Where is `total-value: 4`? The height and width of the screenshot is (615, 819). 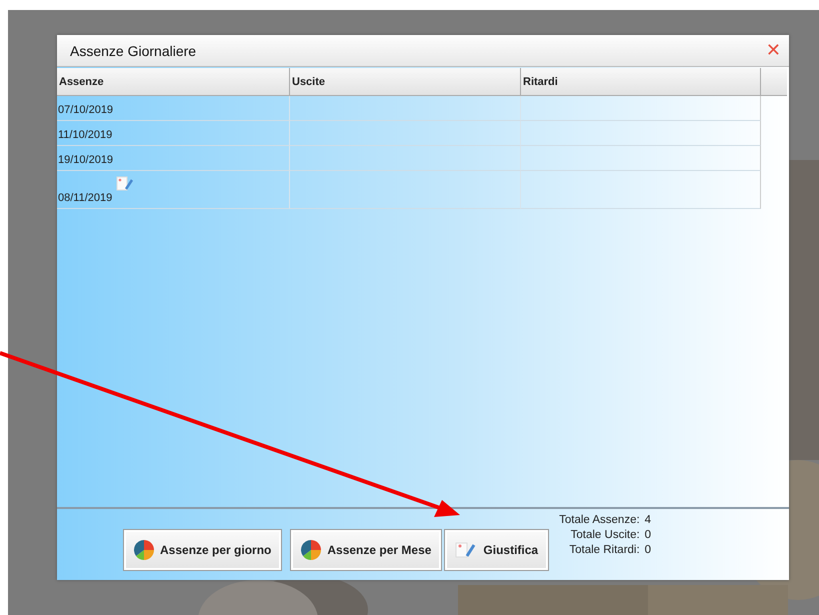 total-value: 4 is located at coordinates (648, 520).